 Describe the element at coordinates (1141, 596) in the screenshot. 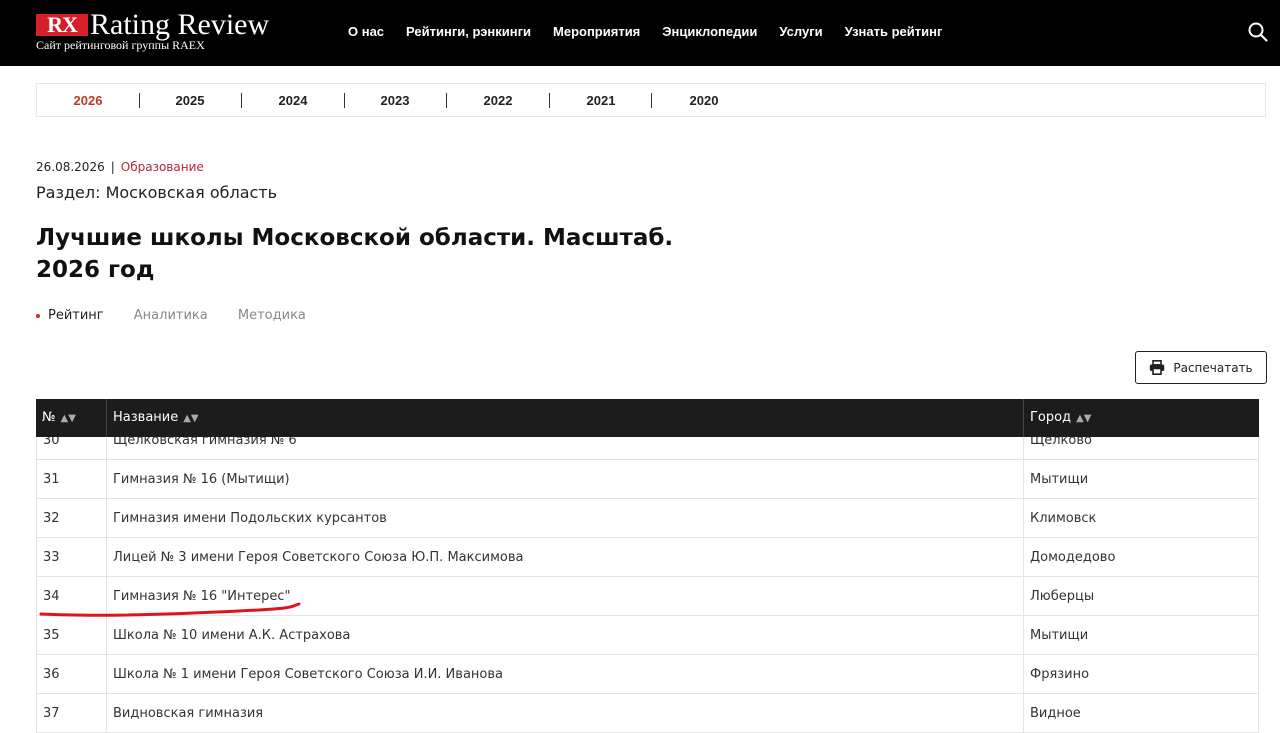

I see `cell-city: Люберцы` at that location.